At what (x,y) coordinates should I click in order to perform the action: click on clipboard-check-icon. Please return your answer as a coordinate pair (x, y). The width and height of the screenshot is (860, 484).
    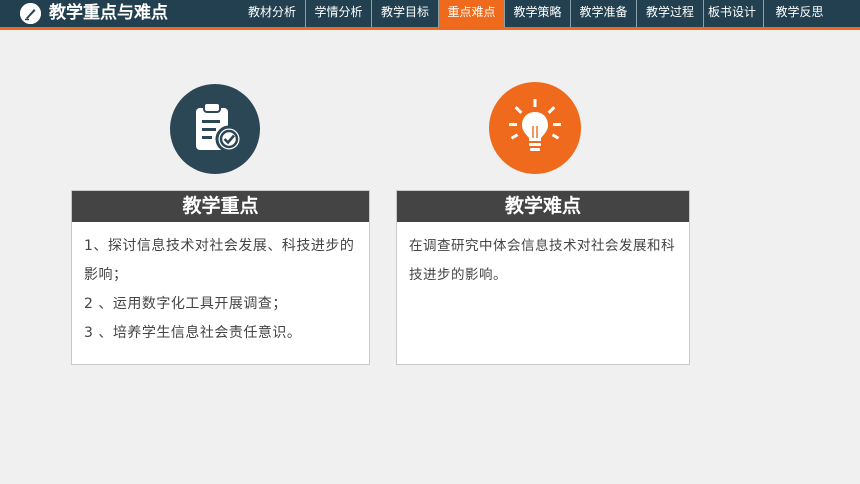
    Looking at the image, I should click on (215, 129).